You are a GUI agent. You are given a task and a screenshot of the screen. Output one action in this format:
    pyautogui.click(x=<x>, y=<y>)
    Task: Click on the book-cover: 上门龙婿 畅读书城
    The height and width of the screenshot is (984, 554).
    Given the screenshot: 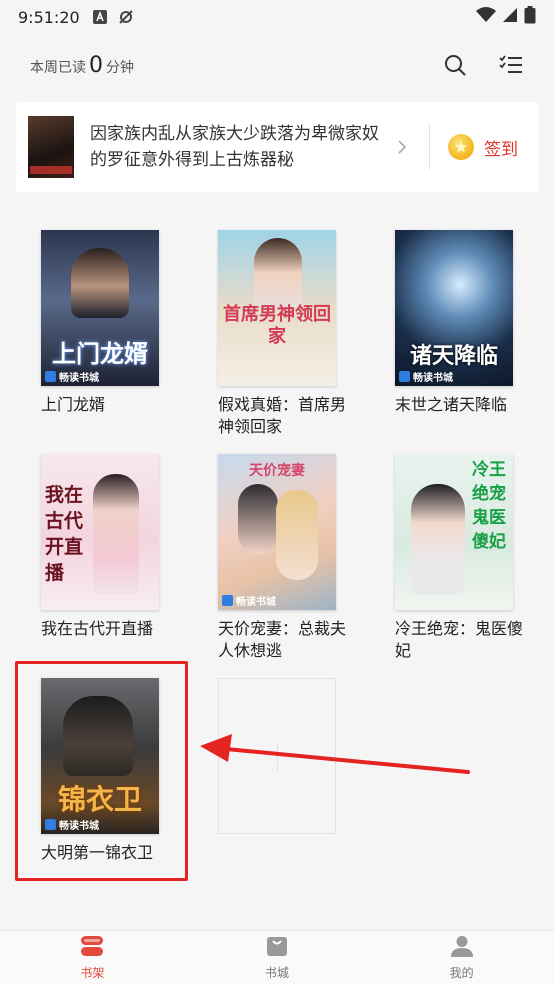 What is the action you would take?
    pyautogui.click(x=100, y=308)
    